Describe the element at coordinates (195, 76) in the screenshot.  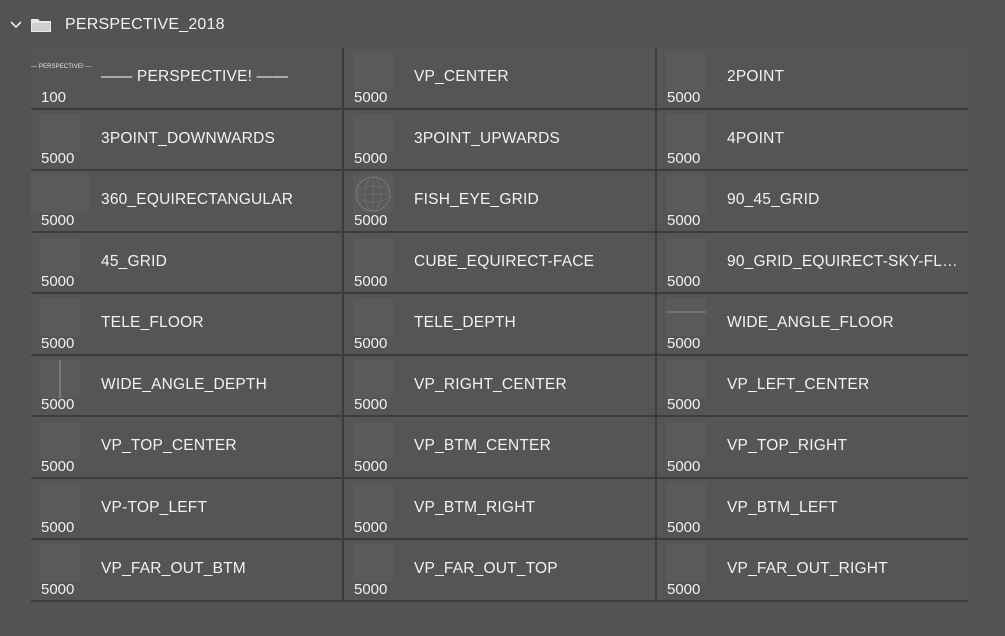
I see `brush-name: —— PERSPECTIVE! ——` at that location.